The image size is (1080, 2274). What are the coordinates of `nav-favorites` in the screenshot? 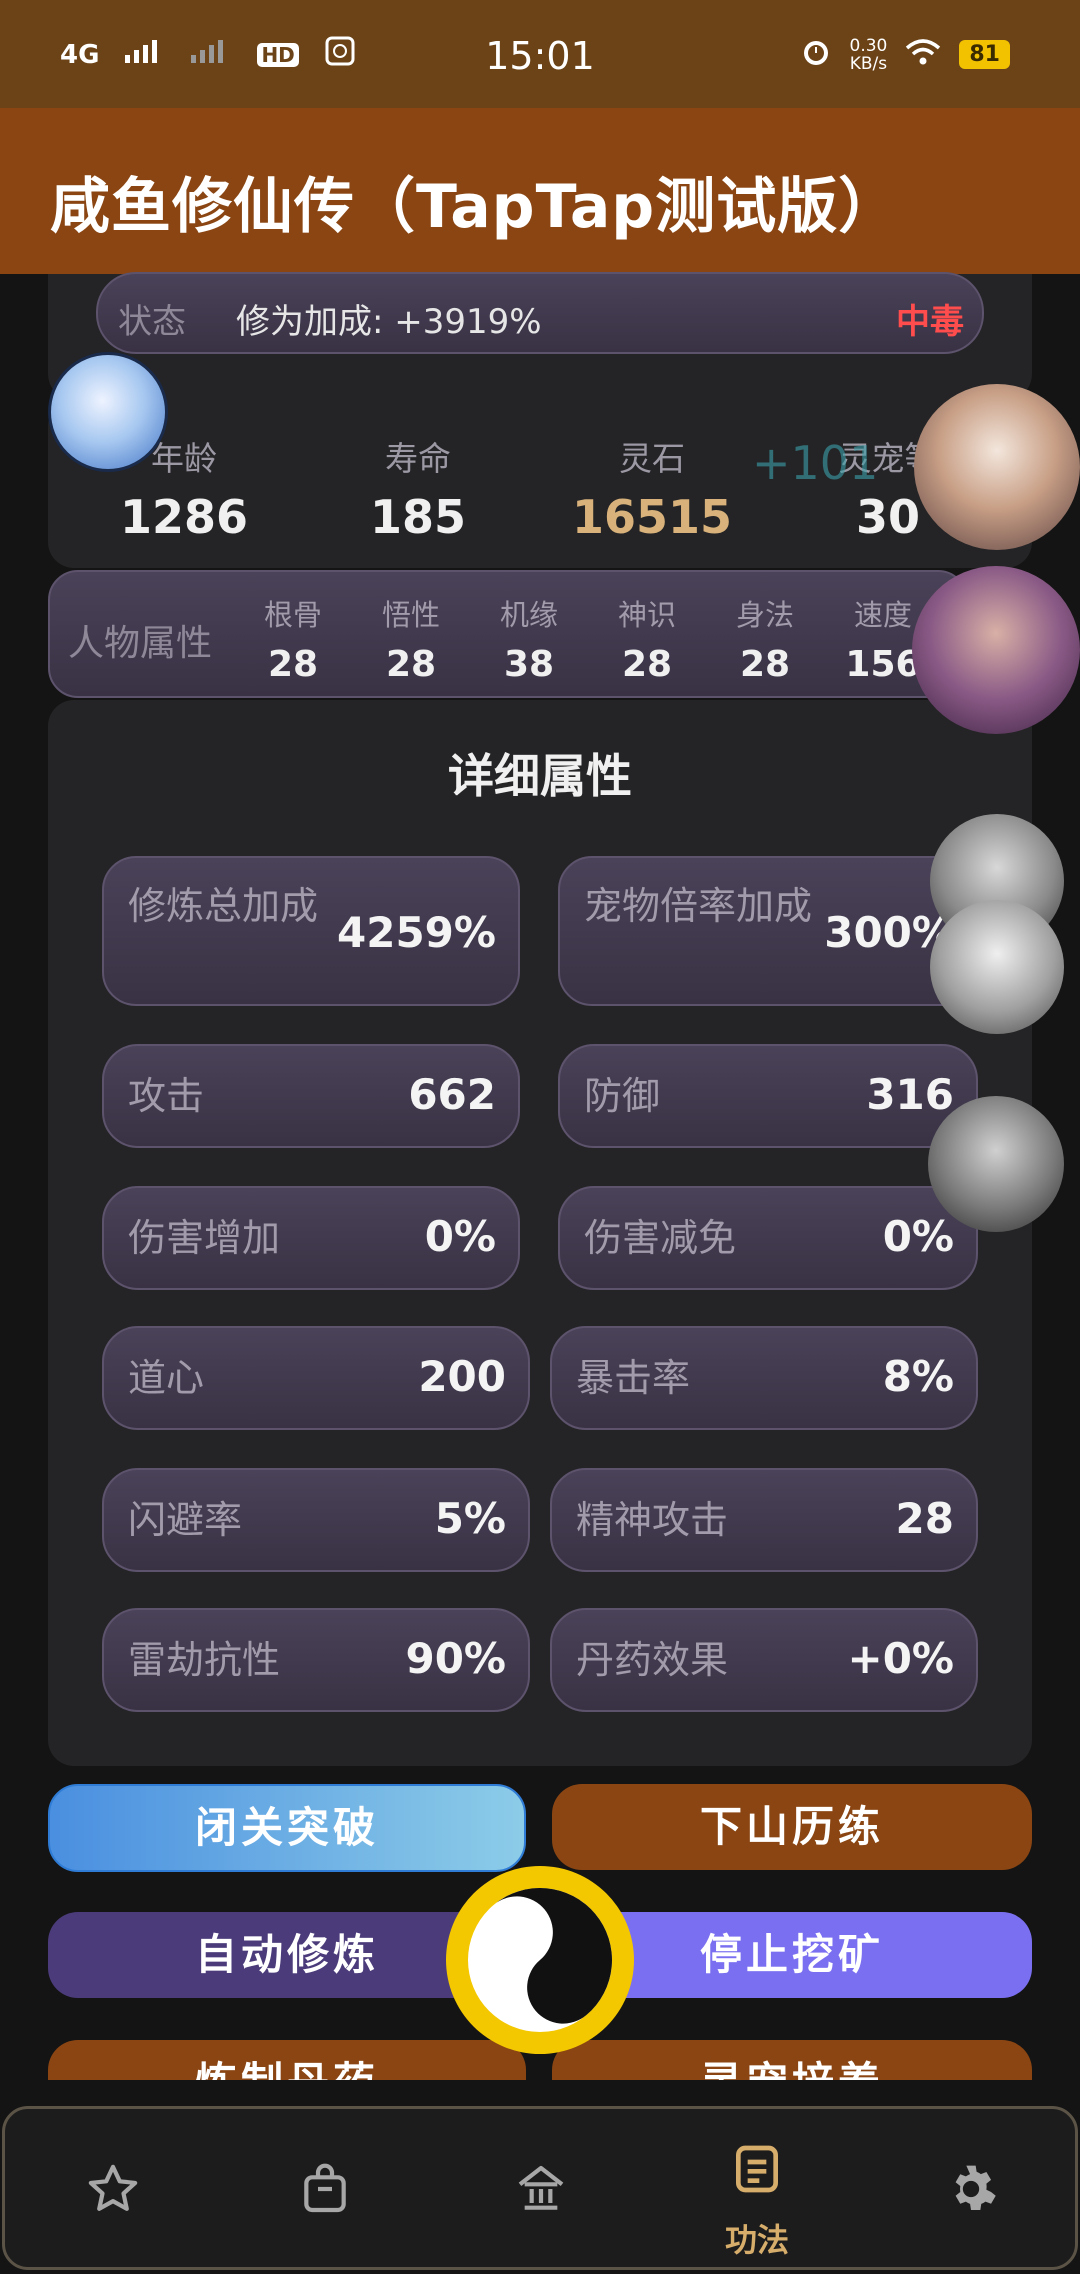 It's located at (113, 2191).